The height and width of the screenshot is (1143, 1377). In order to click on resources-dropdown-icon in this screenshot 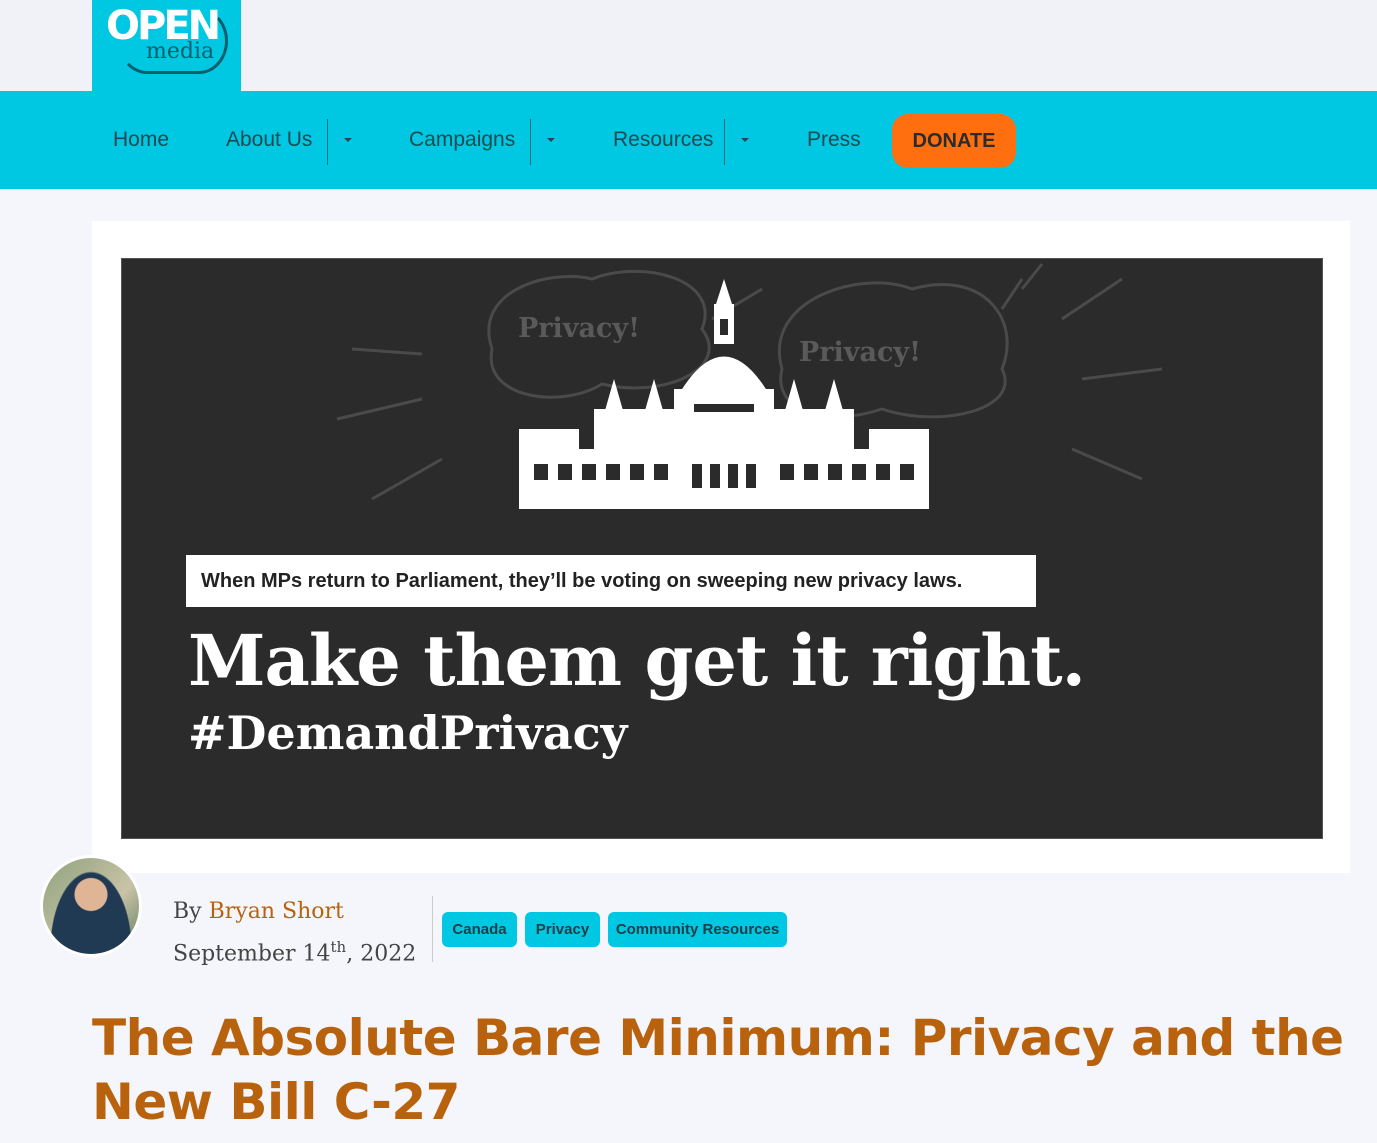, I will do `click(745, 140)`.